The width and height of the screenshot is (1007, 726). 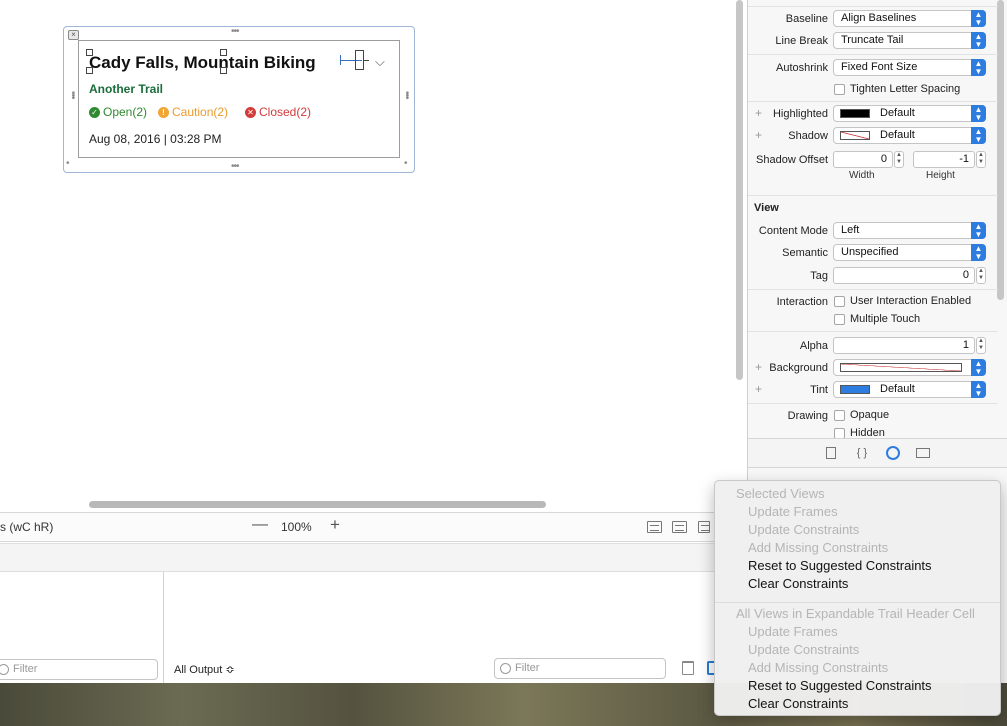 What do you see at coordinates (260, 525) in the screenshot?
I see `zoom-out-icon: —` at bounding box center [260, 525].